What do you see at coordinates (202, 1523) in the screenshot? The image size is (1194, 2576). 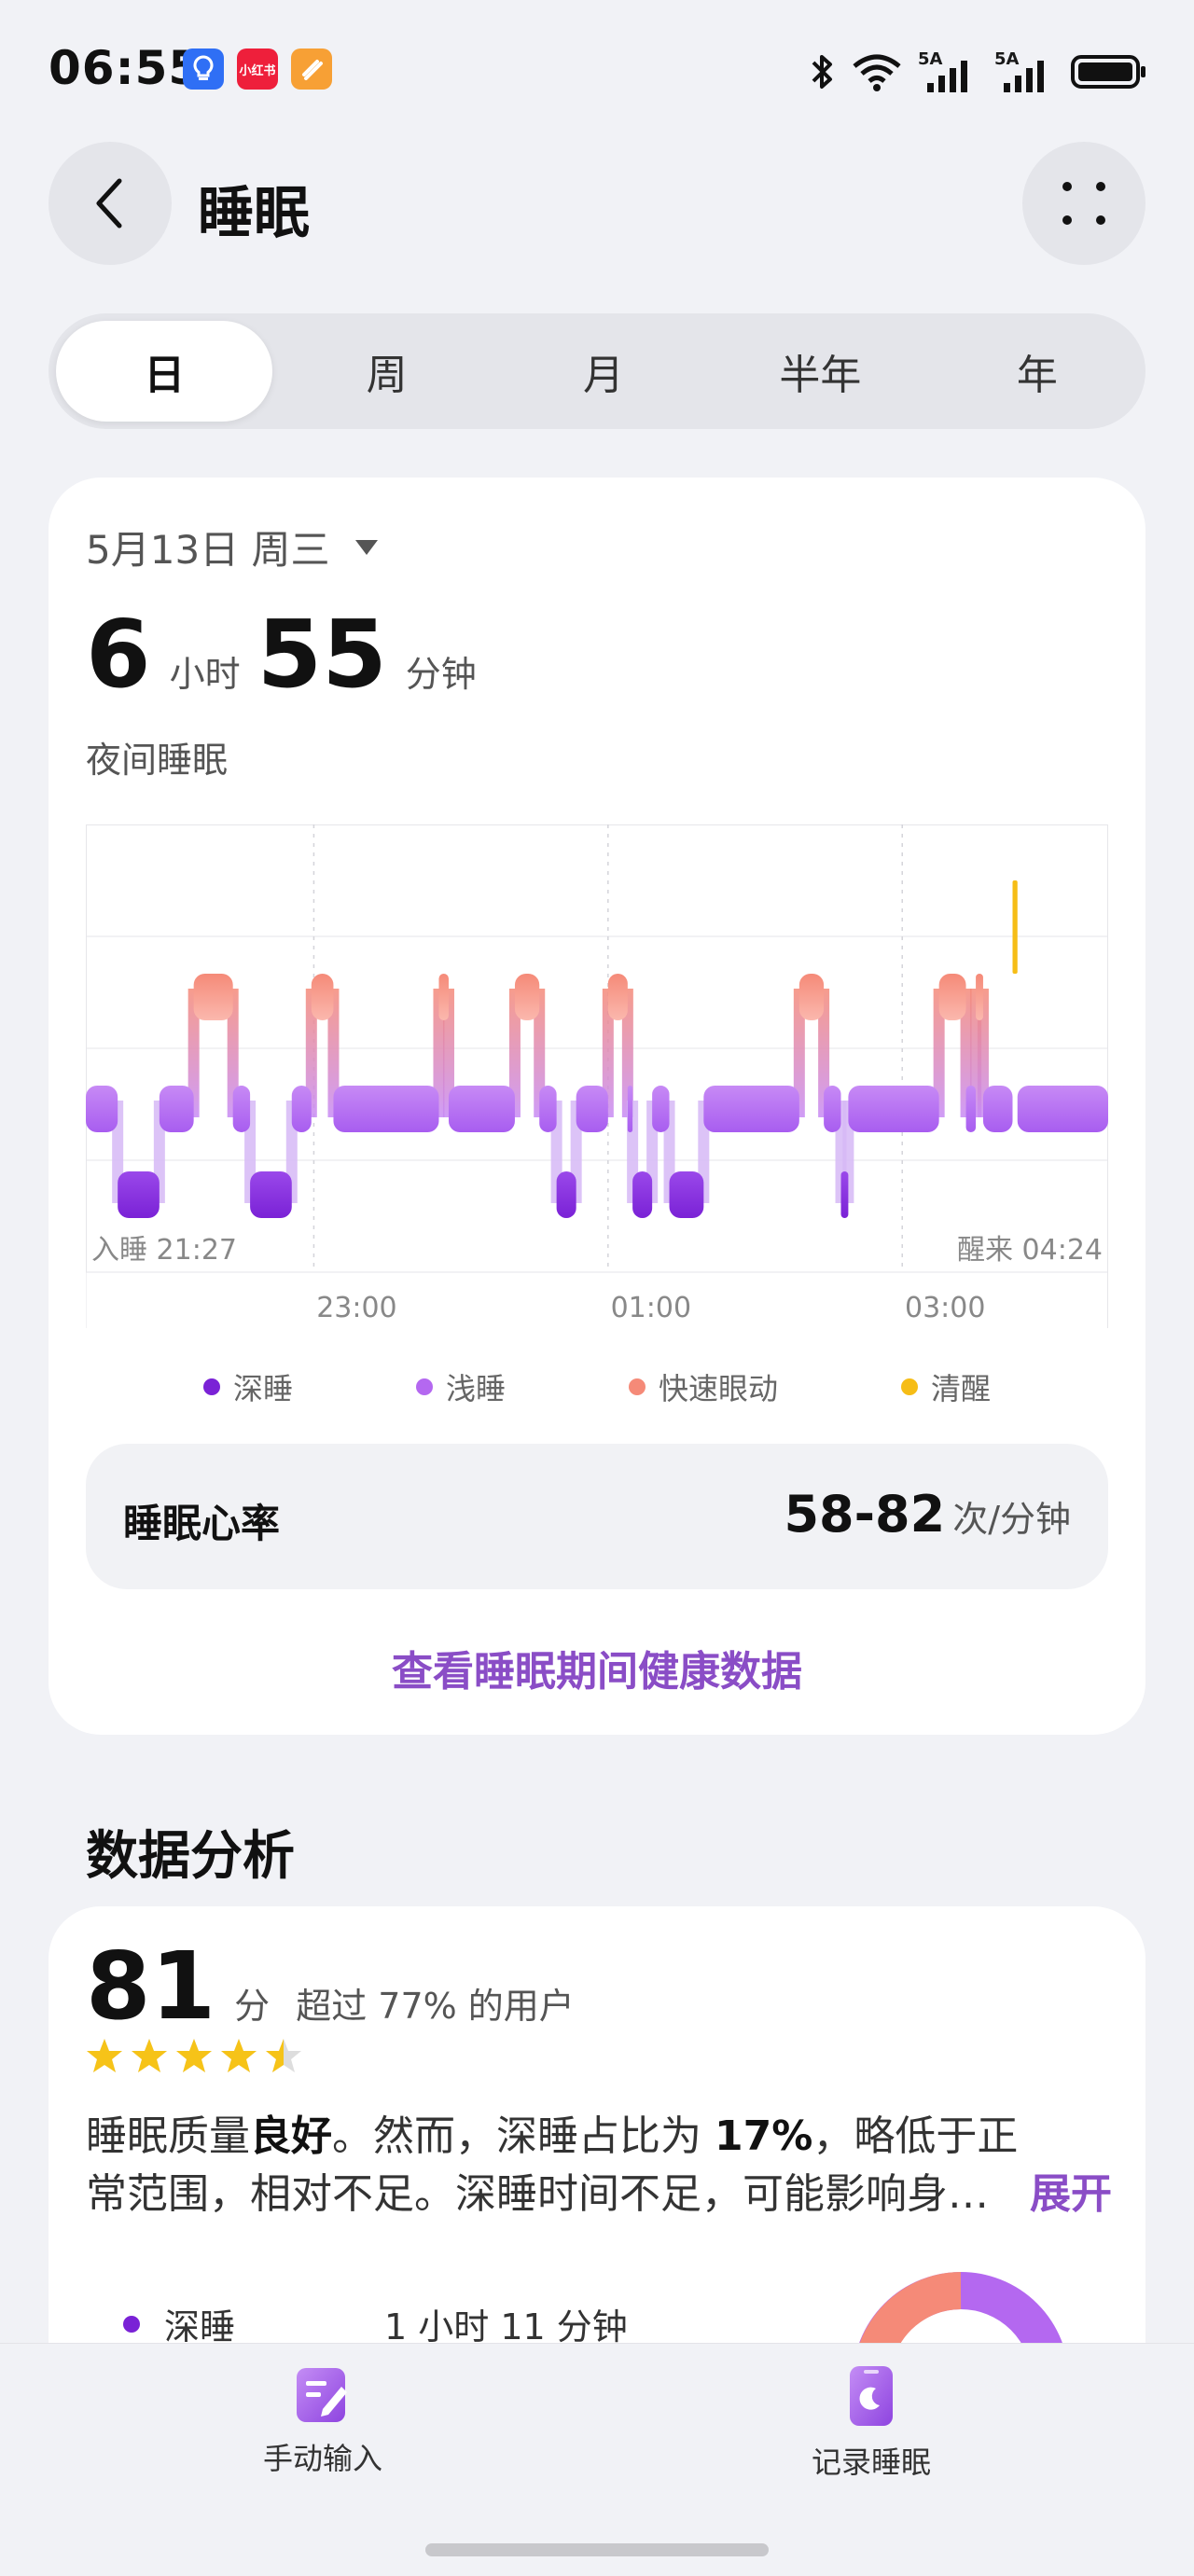 I see `heart-rate-label: 睡眠心率` at bounding box center [202, 1523].